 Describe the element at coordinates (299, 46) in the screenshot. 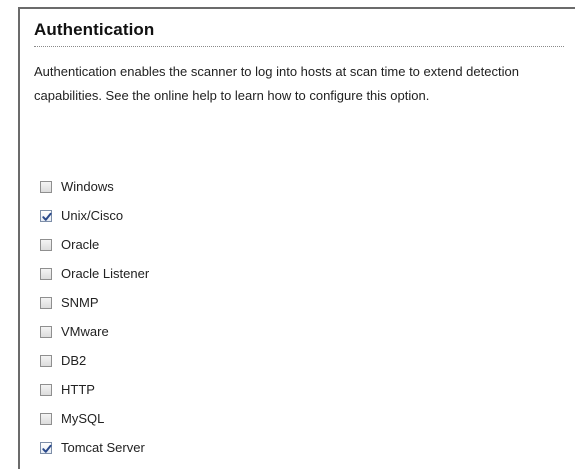

I see `title-divider` at that location.